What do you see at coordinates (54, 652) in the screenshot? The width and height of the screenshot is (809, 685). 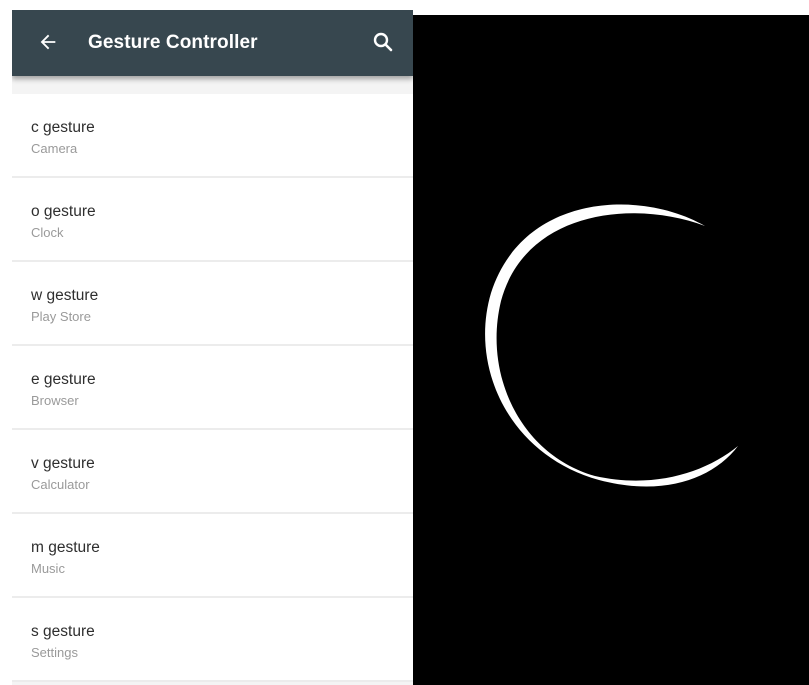 I see `gesture-app: Settings` at bounding box center [54, 652].